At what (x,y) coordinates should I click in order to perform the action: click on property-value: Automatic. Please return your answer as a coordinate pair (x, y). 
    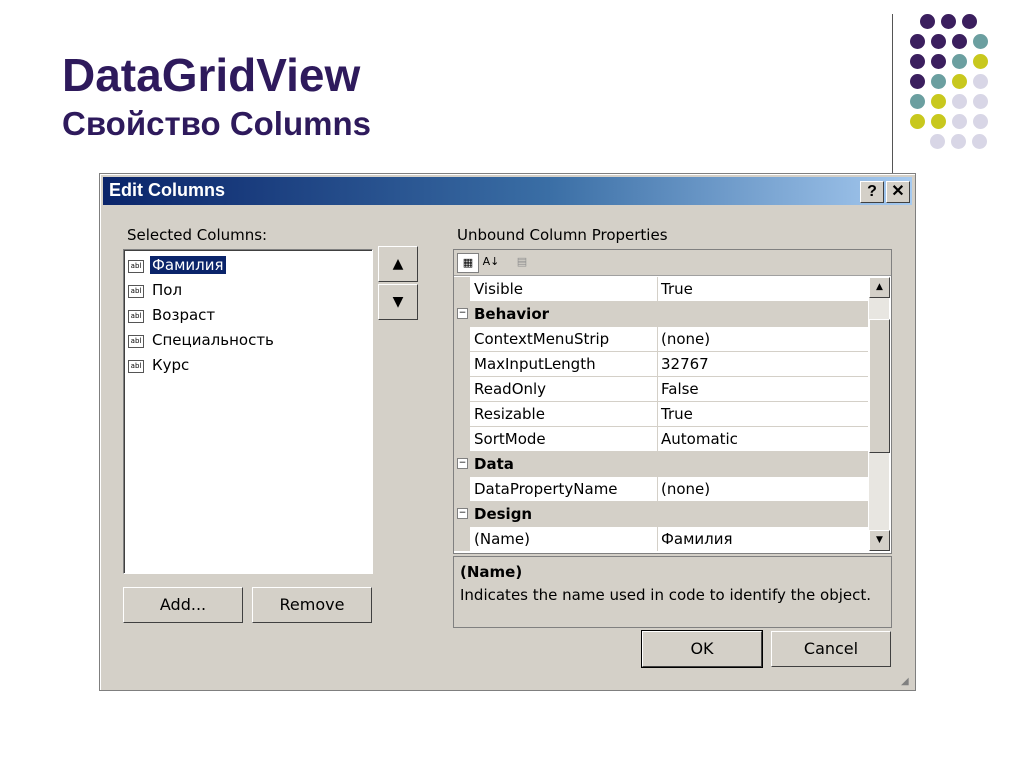
    Looking at the image, I should click on (699, 439).